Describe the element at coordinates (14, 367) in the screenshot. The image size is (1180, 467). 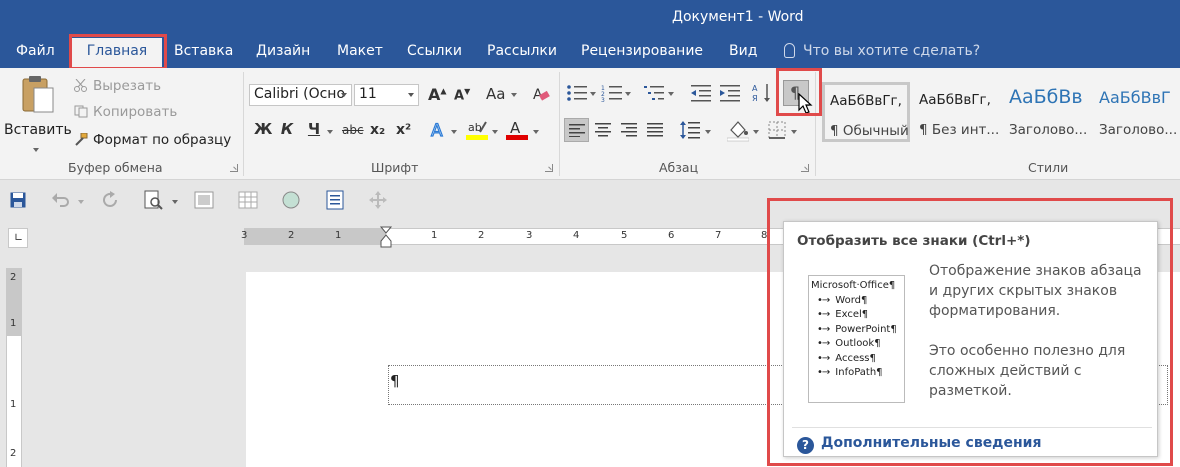
I see `vertical-ruler: 2 1 1 2` at that location.